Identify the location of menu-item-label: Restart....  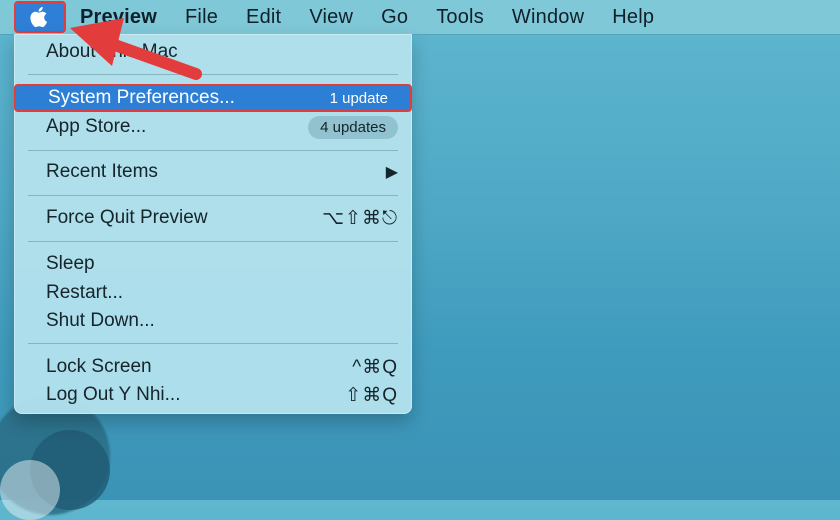
(85, 292).